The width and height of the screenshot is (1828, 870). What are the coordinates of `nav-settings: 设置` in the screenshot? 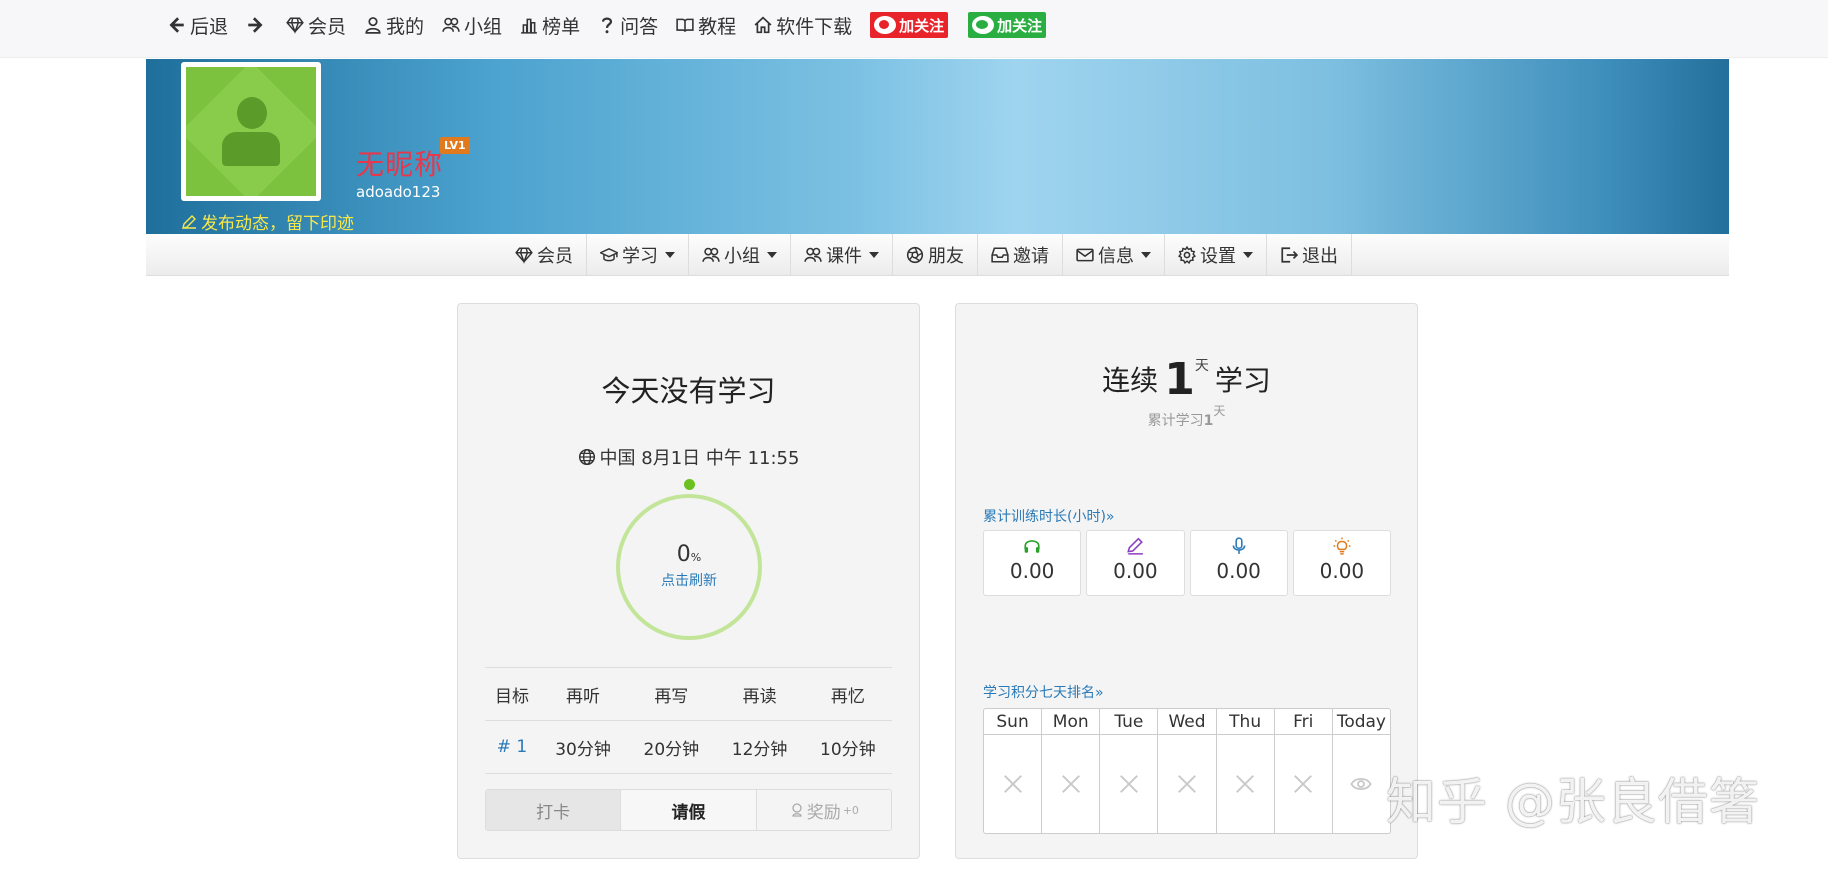 It's located at (1216, 255).